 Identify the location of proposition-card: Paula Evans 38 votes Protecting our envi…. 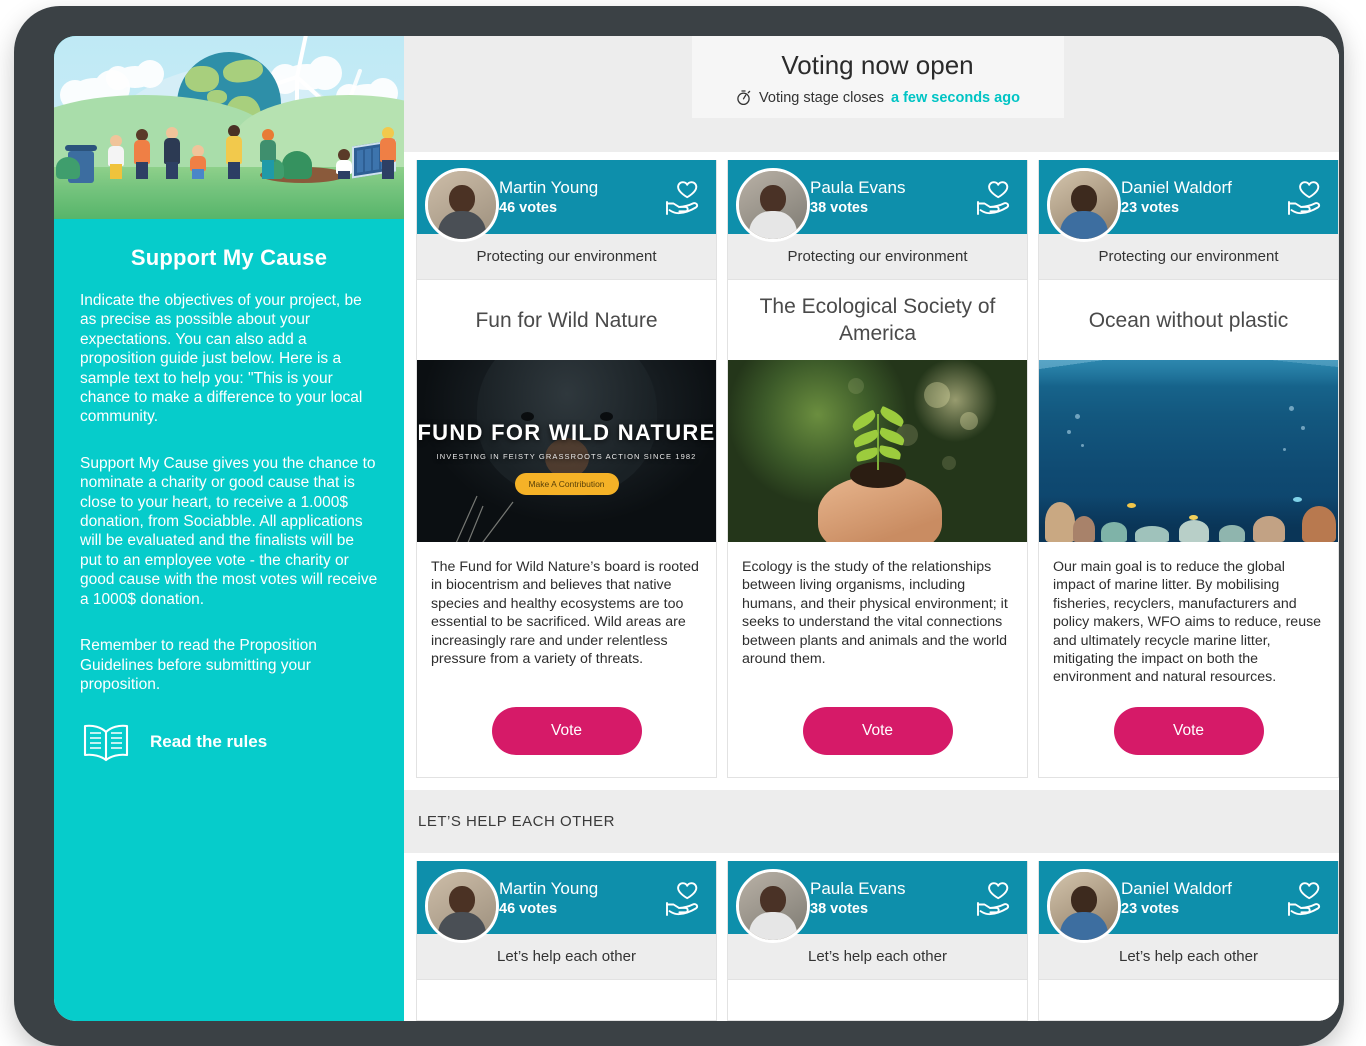
(877, 469).